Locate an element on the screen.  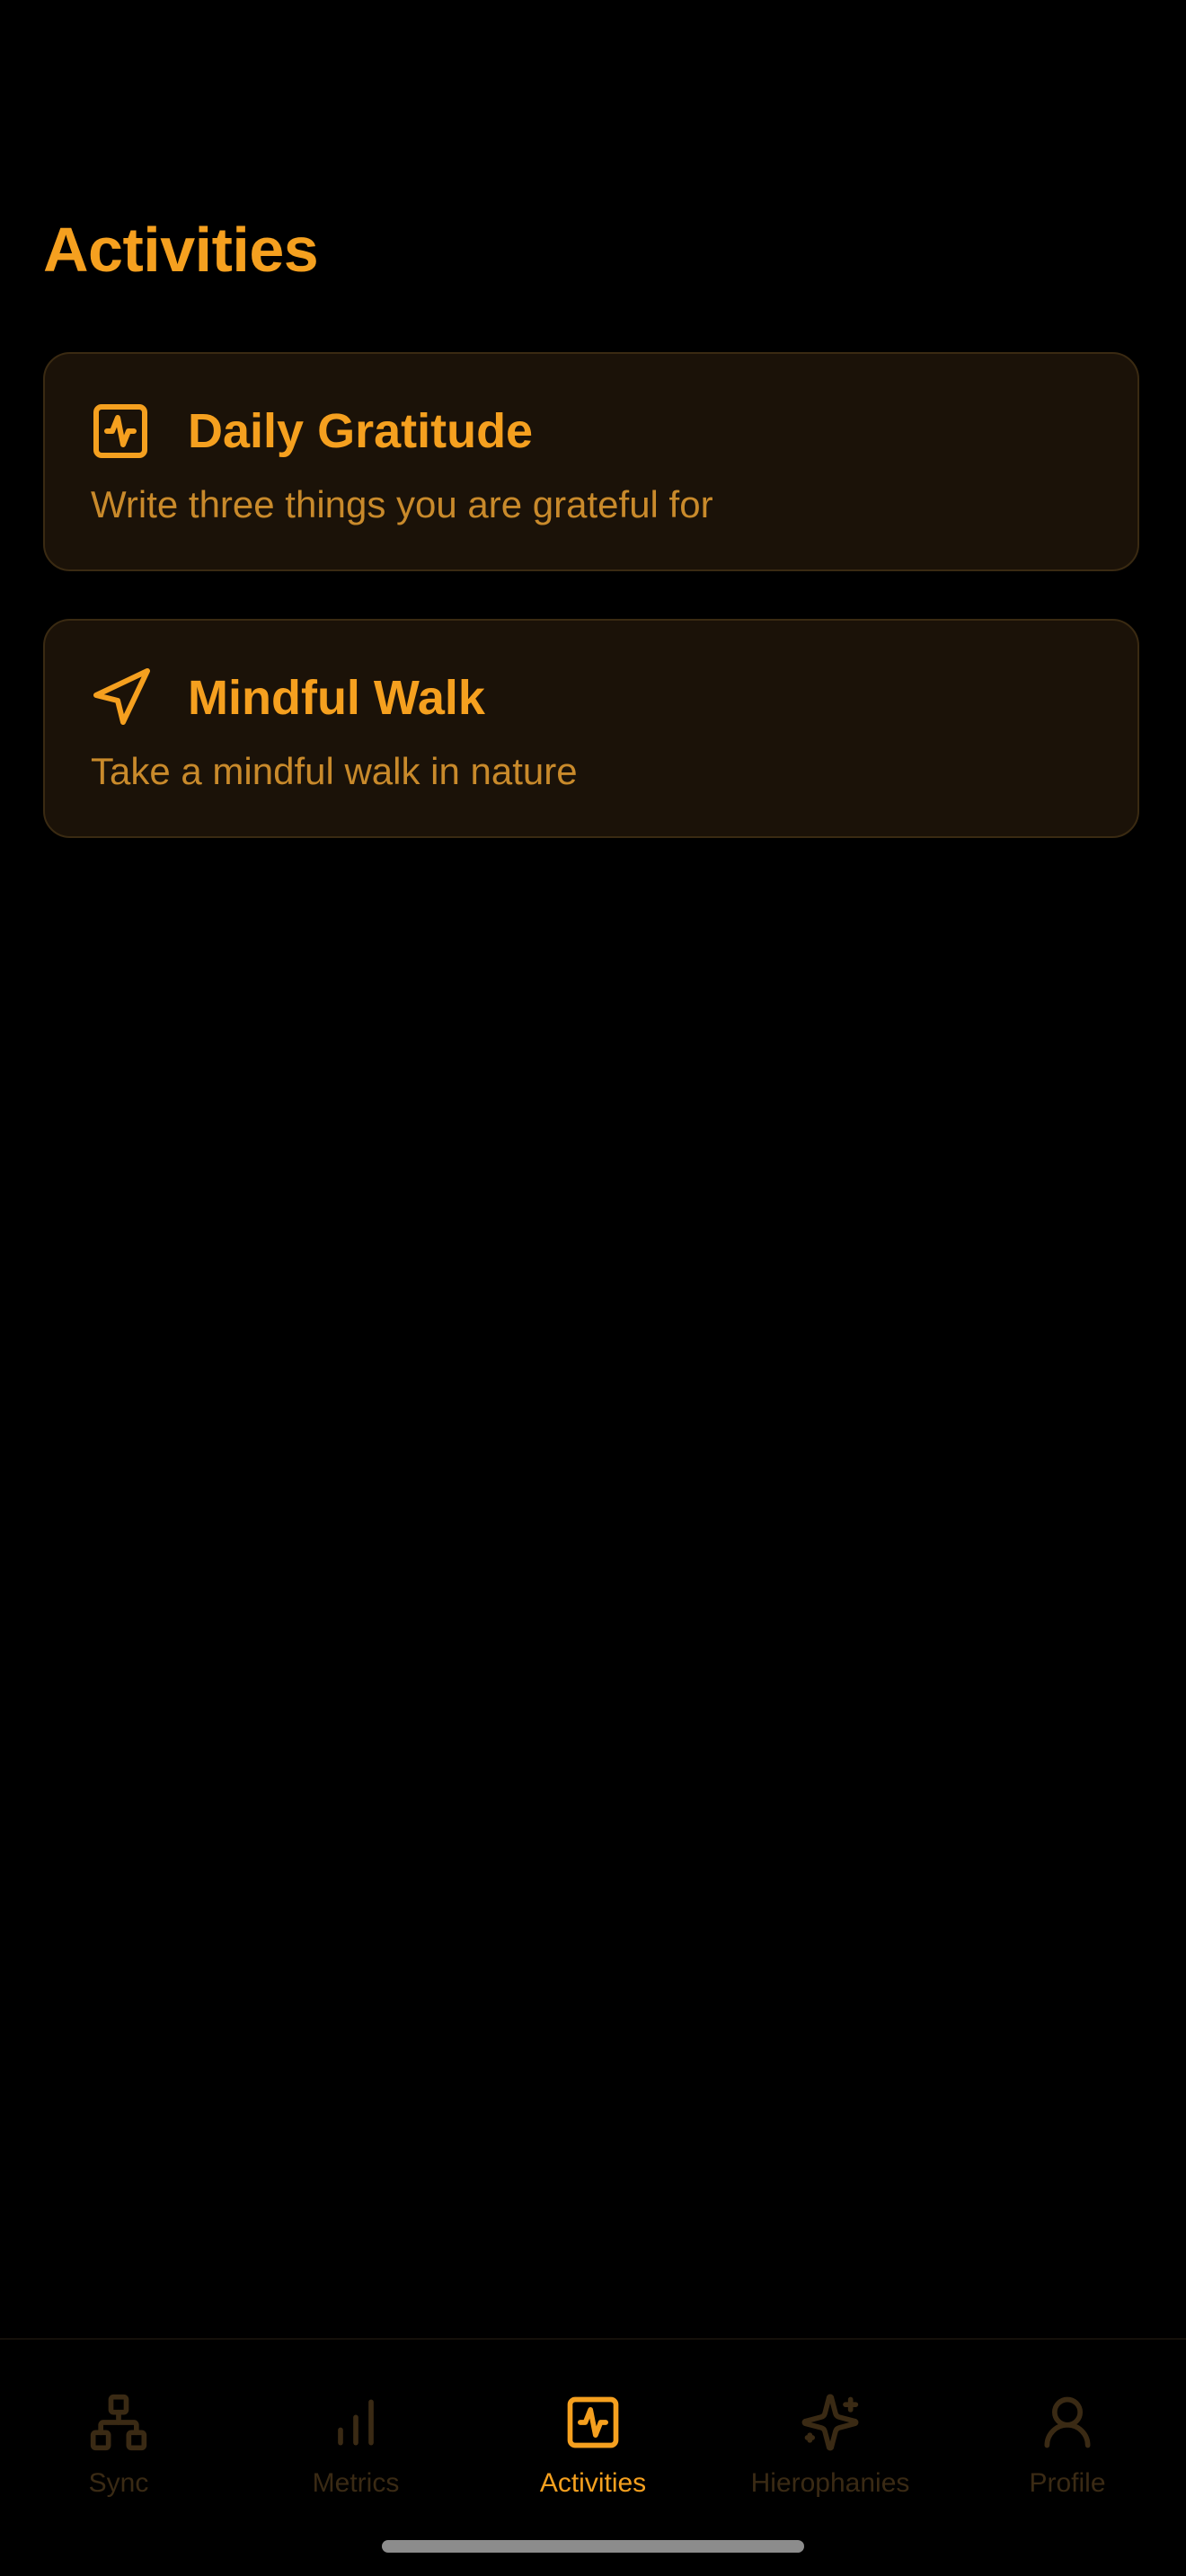
tab-metrics: Metrics is located at coordinates (355, 2425).